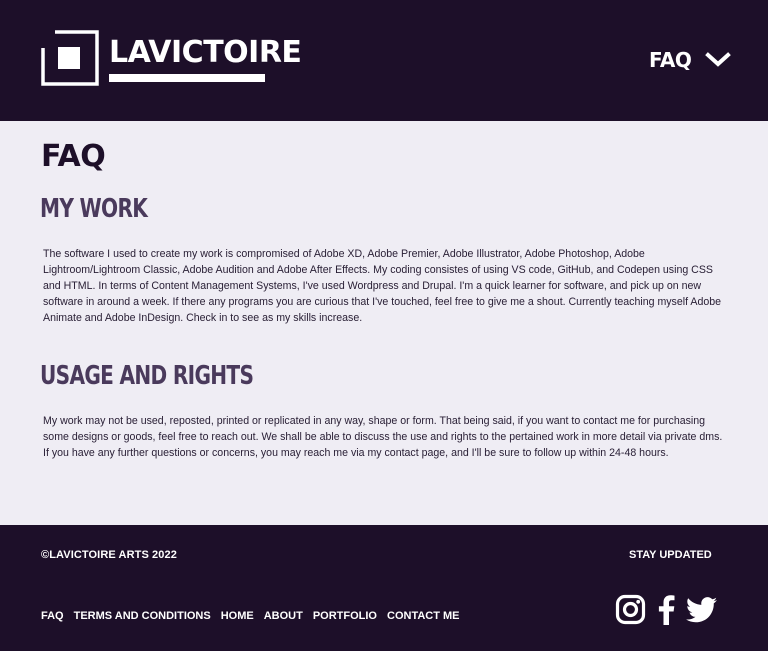 The width and height of the screenshot is (768, 651). Describe the element at coordinates (423, 616) in the screenshot. I see `footer-link-contact: CONTACT ME` at that location.